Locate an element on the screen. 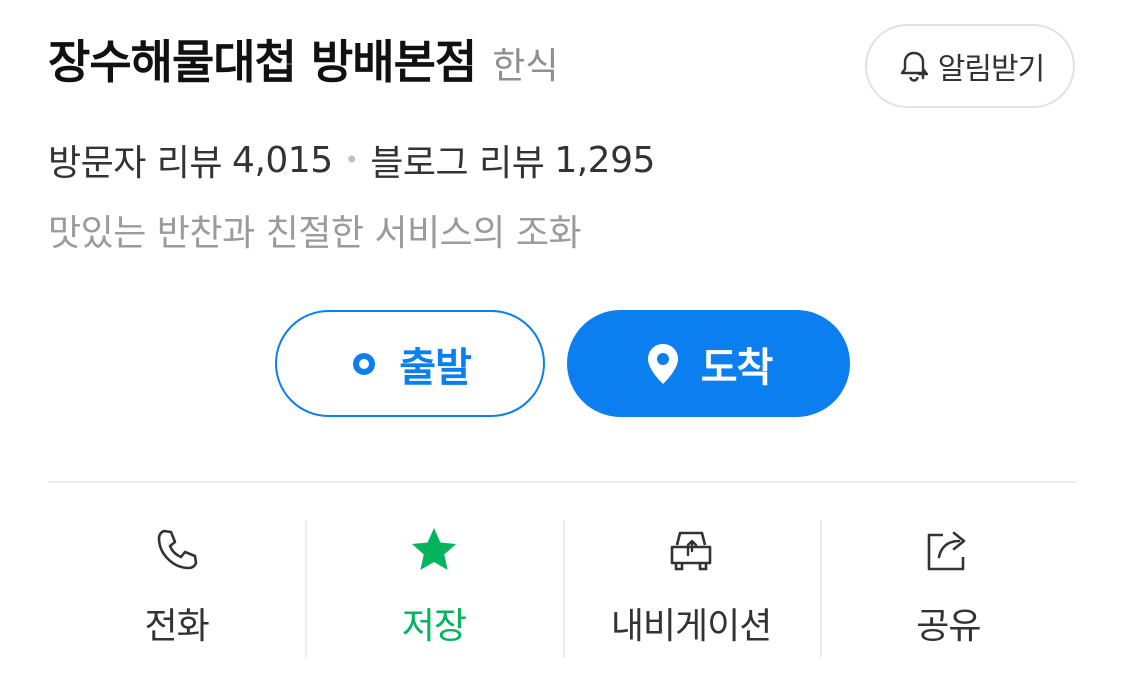  depart-button: 출발 is located at coordinates (410, 363).